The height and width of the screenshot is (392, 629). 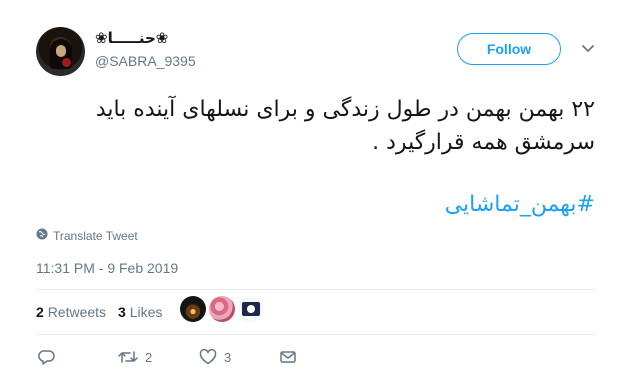 I want to click on hashtag-link: #بهمن_تماشایی, so click(x=520, y=204).